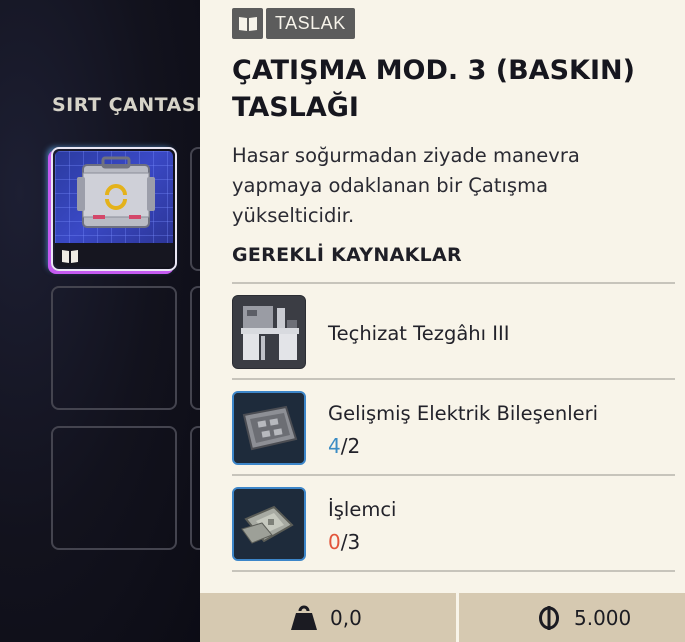  What do you see at coordinates (419, 333) in the screenshot?
I see `resource-name: Teçhizat Tezgâhı III` at bounding box center [419, 333].